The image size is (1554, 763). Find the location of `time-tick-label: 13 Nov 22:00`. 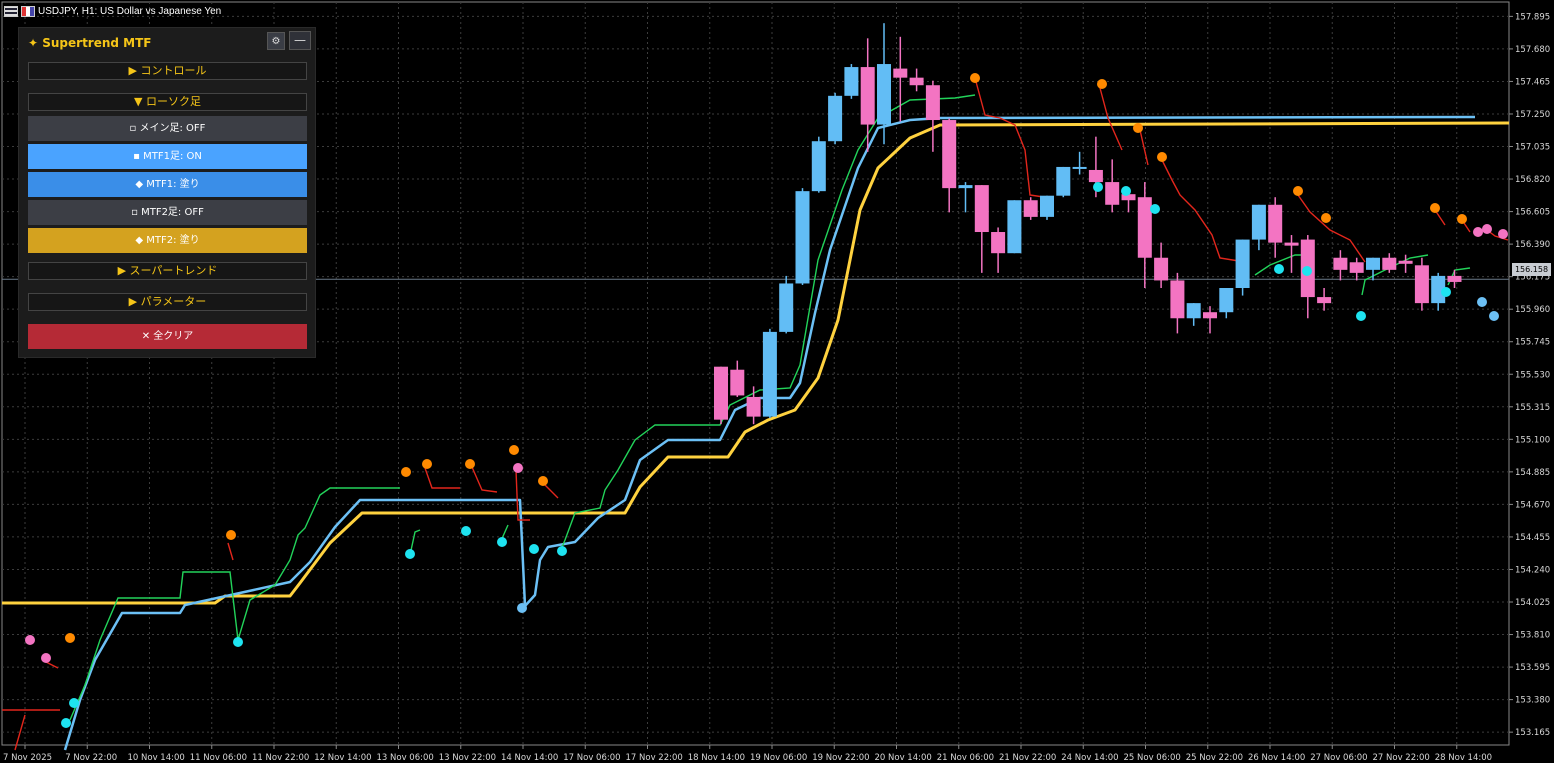

time-tick-label: 13 Nov 22:00 is located at coordinates (467, 758).